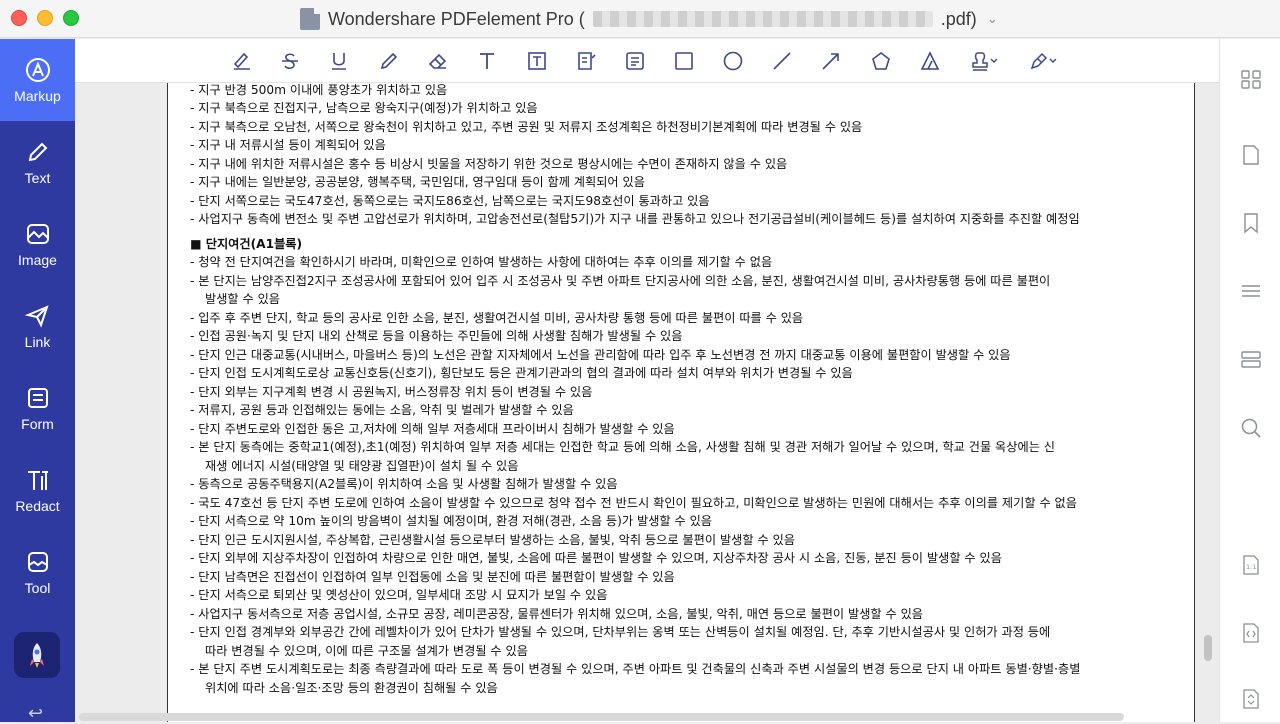  What do you see at coordinates (319, 90) in the screenshot?
I see `text-line: - 지구 반경 500m 이내에 풍양초가 위치하고 있음` at bounding box center [319, 90].